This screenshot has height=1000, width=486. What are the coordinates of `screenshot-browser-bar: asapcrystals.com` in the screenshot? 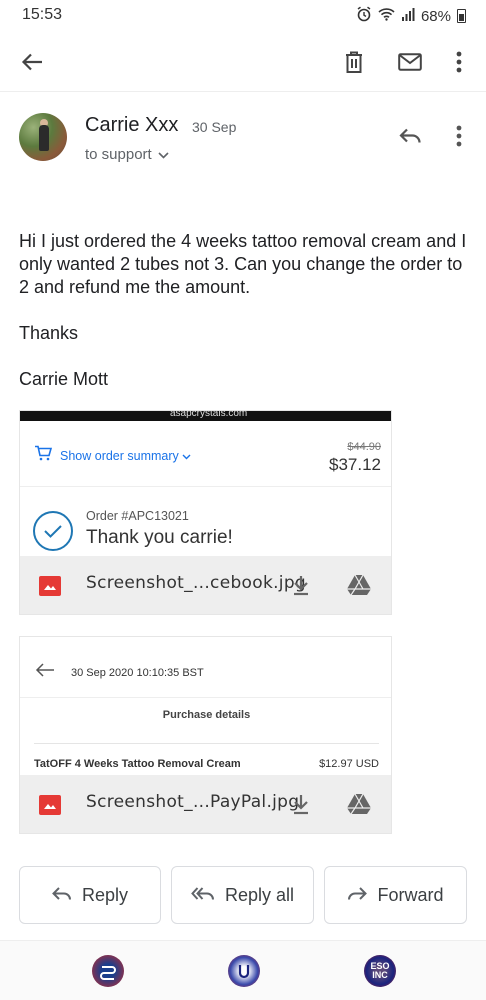 It's located at (205, 416).